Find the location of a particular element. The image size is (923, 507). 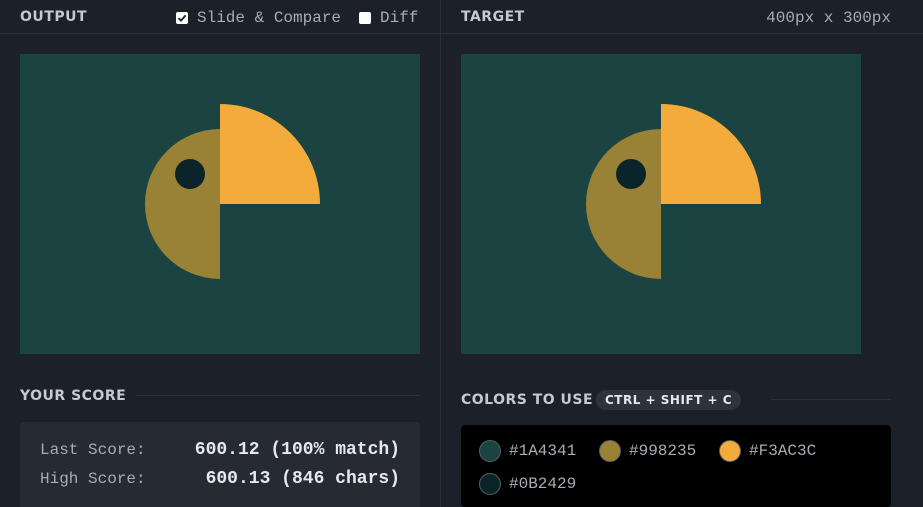

color-swatch: #0B2429 is located at coordinates (527, 484).